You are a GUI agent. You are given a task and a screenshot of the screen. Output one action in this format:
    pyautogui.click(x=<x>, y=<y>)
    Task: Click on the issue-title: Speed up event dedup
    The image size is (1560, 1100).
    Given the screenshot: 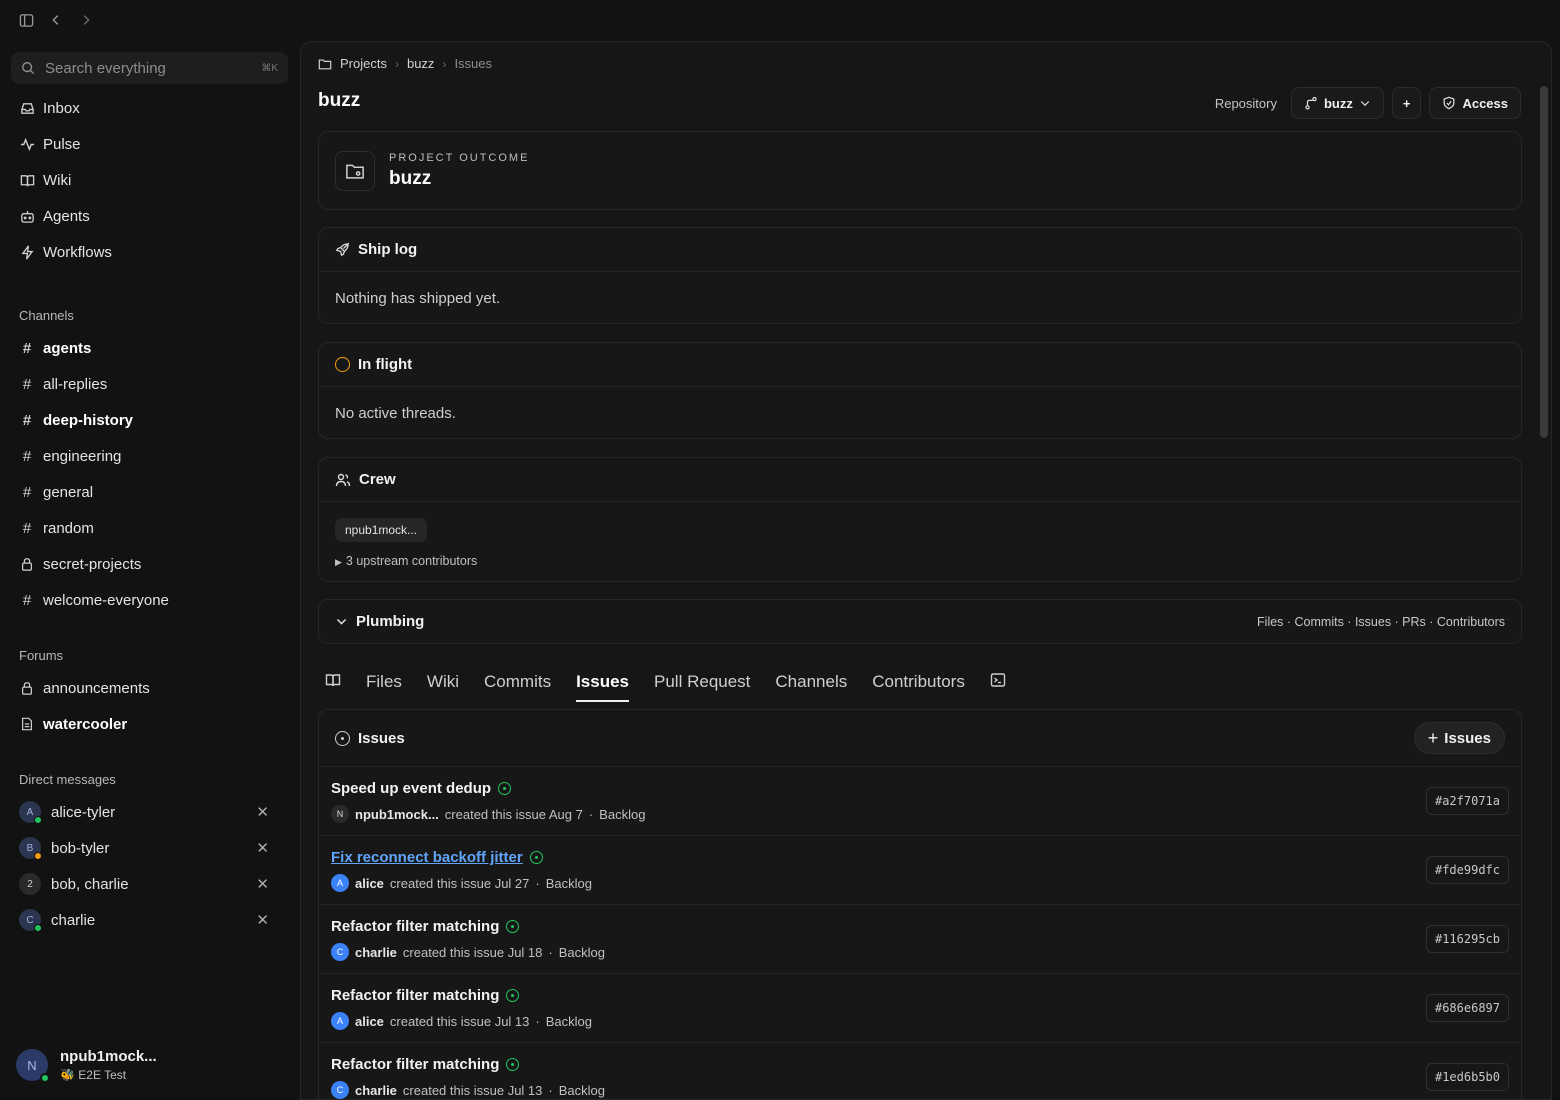 What is the action you would take?
    pyautogui.click(x=920, y=788)
    